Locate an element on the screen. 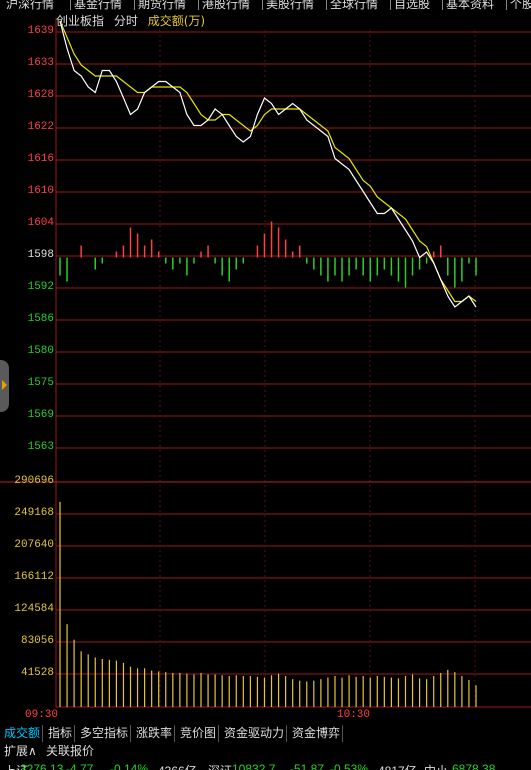  volume-axis-label: 207640 is located at coordinates (34, 545).